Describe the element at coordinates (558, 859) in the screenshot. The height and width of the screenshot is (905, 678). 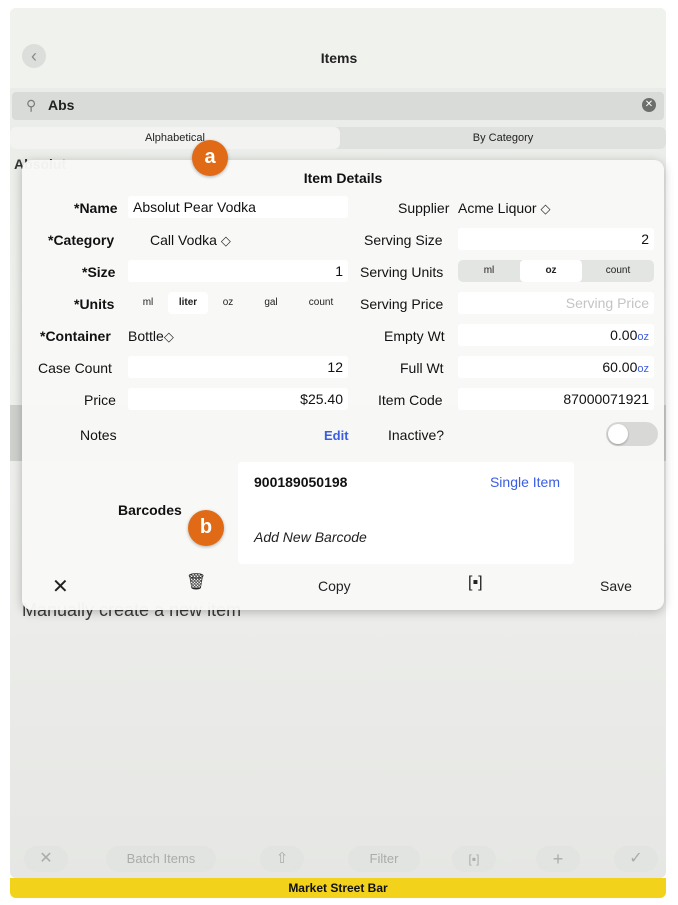
I see `add-icon: +` at that location.